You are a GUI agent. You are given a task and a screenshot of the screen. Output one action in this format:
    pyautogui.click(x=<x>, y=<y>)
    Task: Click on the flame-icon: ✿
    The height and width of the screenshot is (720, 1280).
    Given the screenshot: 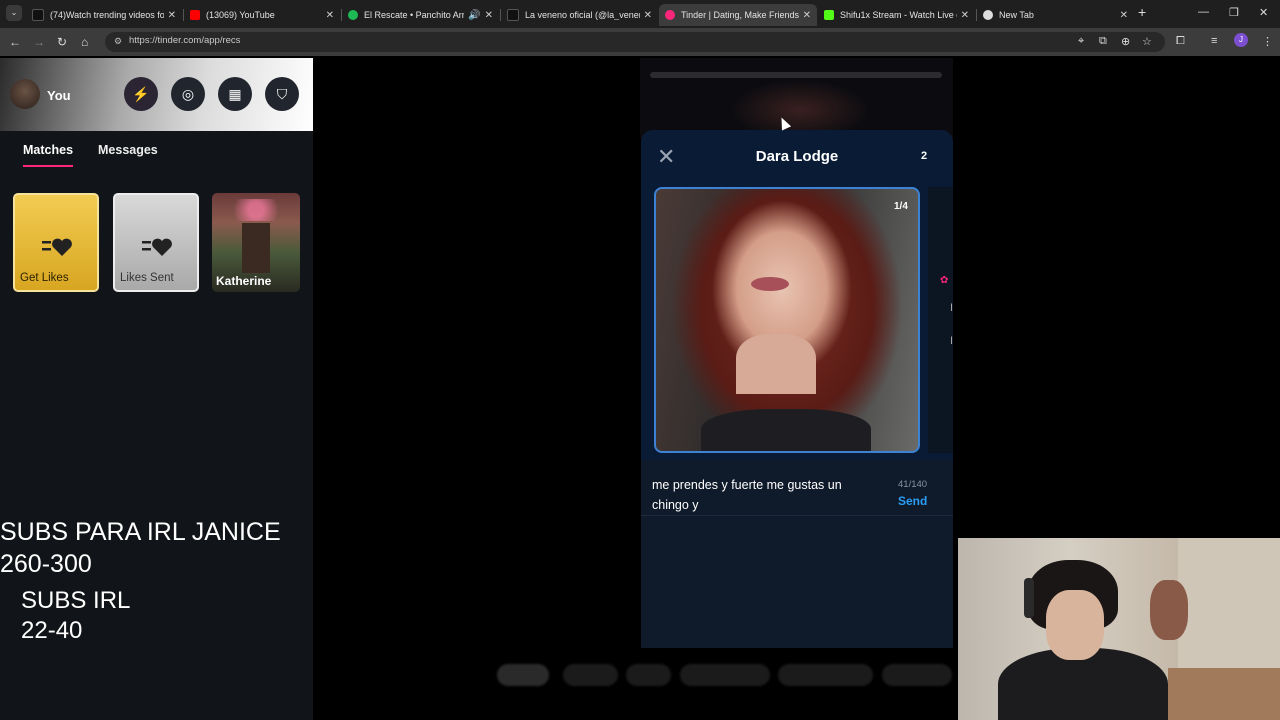 What is the action you would take?
    pyautogui.click(x=944, y=280)
    